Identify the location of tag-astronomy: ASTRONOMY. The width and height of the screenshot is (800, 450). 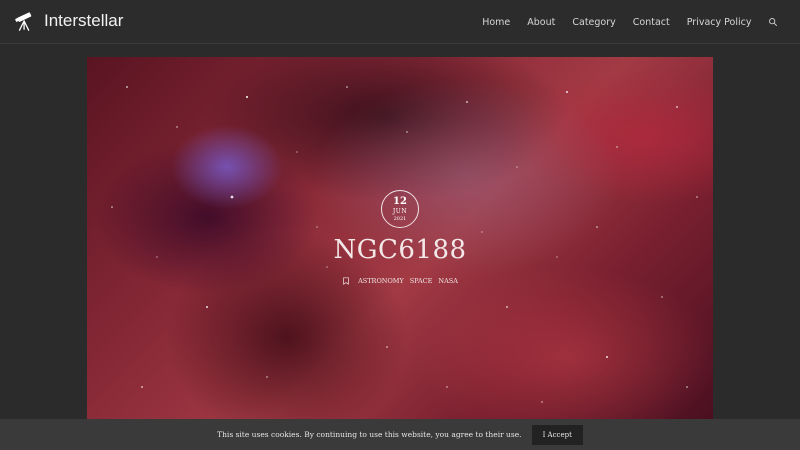
(381, 281).